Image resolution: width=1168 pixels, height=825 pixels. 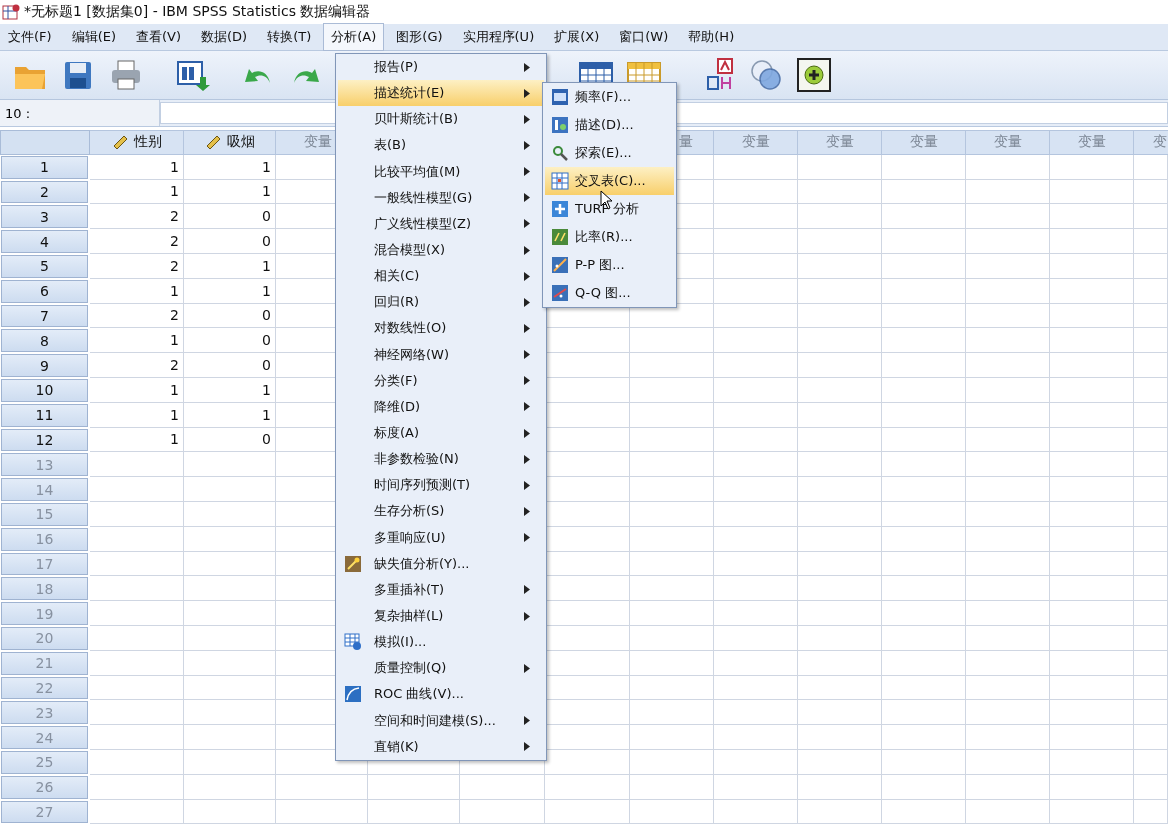 What do you see at coordinates (441, 589) in the screenshot?
I see `menu-item: 多重插补(T)` at bounding box center [441, 589].